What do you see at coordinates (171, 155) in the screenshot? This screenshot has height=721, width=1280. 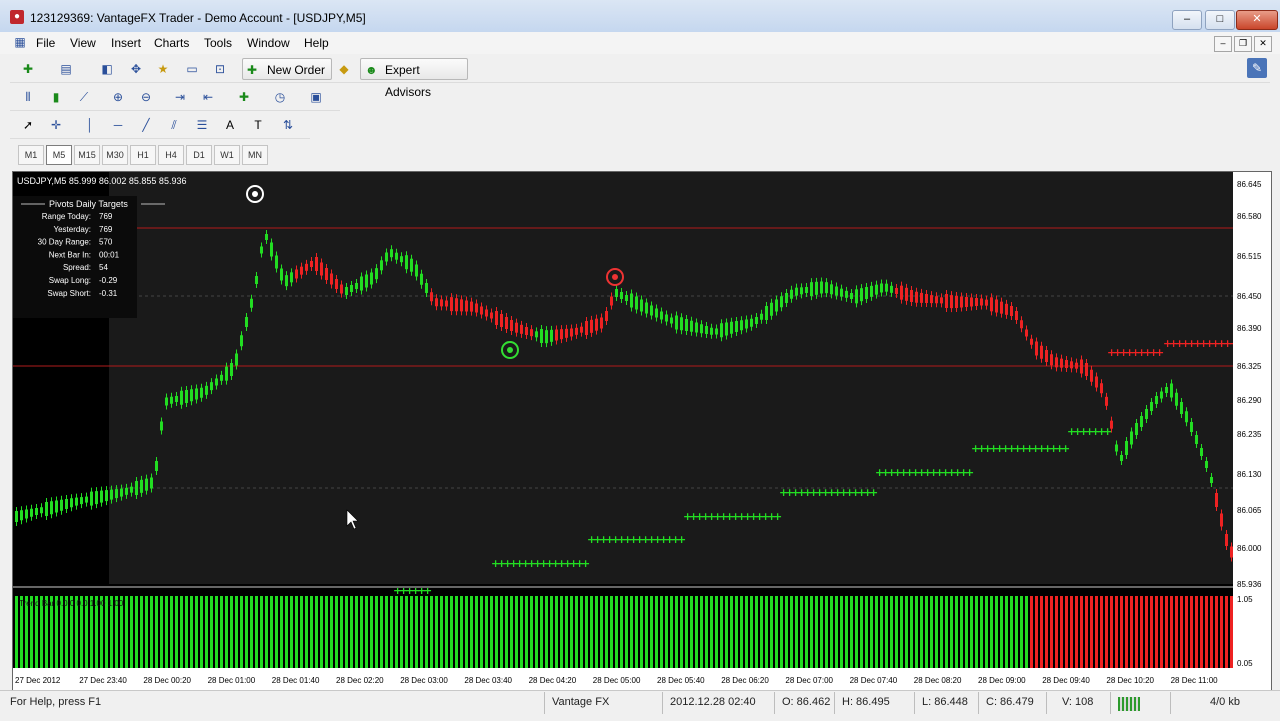 I see `tf-h4: H4` at bounding box center [171, 155].